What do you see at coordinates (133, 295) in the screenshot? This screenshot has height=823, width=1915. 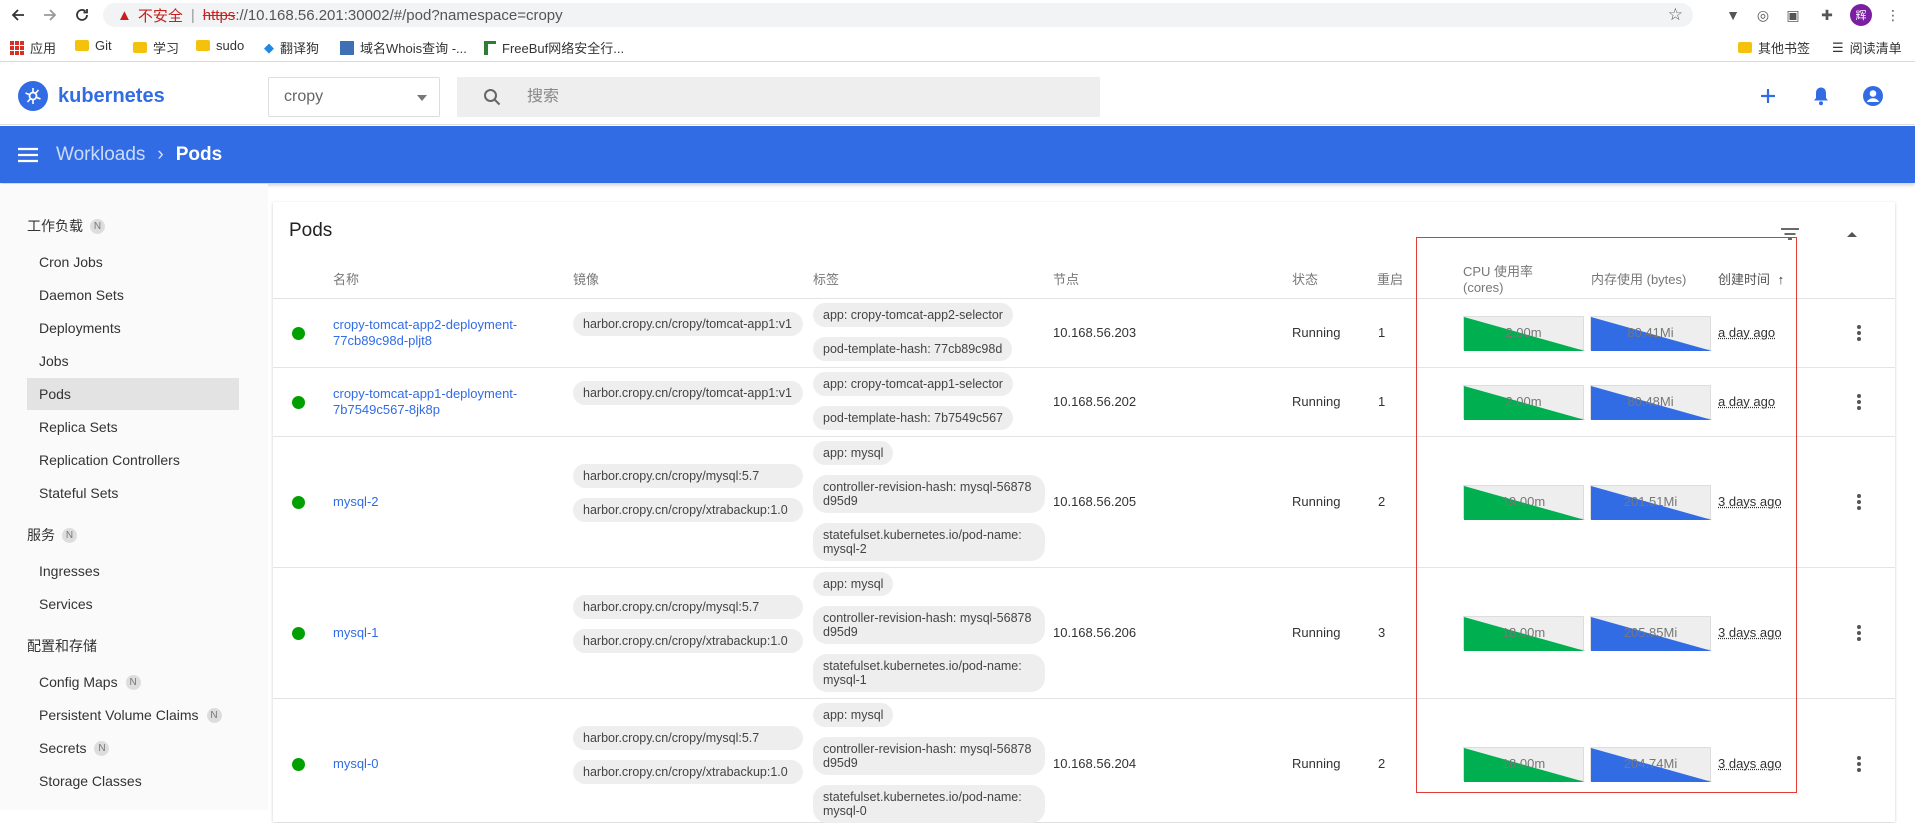 I see `sidebar-item-daemon-sets: Daemon Sets` at bounding box center [133, 295].